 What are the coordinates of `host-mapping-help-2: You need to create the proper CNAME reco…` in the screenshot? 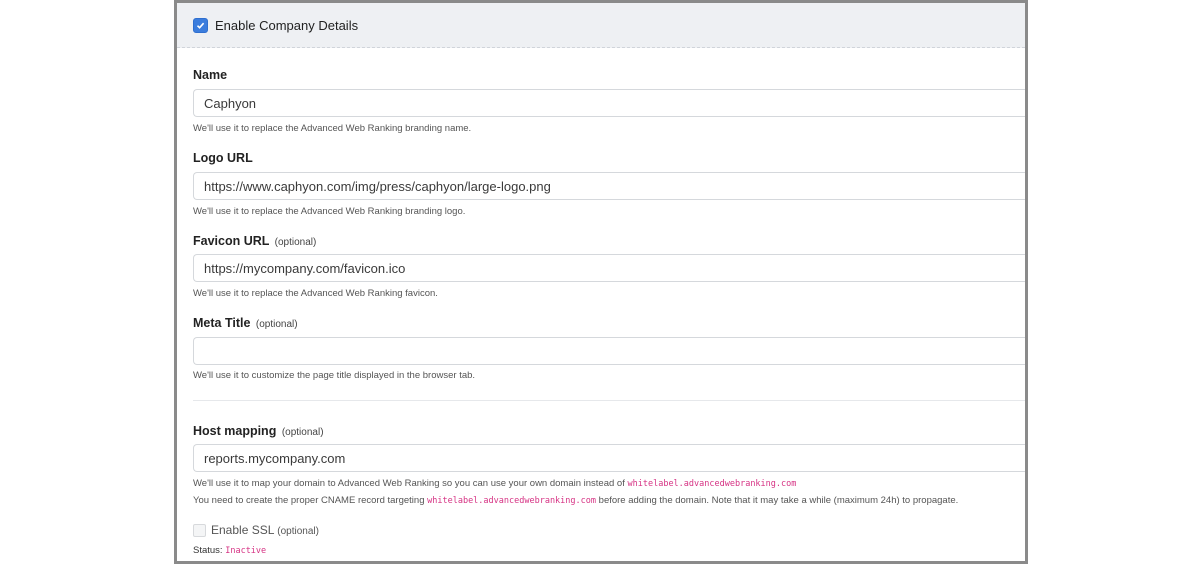 It's located at (576, 500).